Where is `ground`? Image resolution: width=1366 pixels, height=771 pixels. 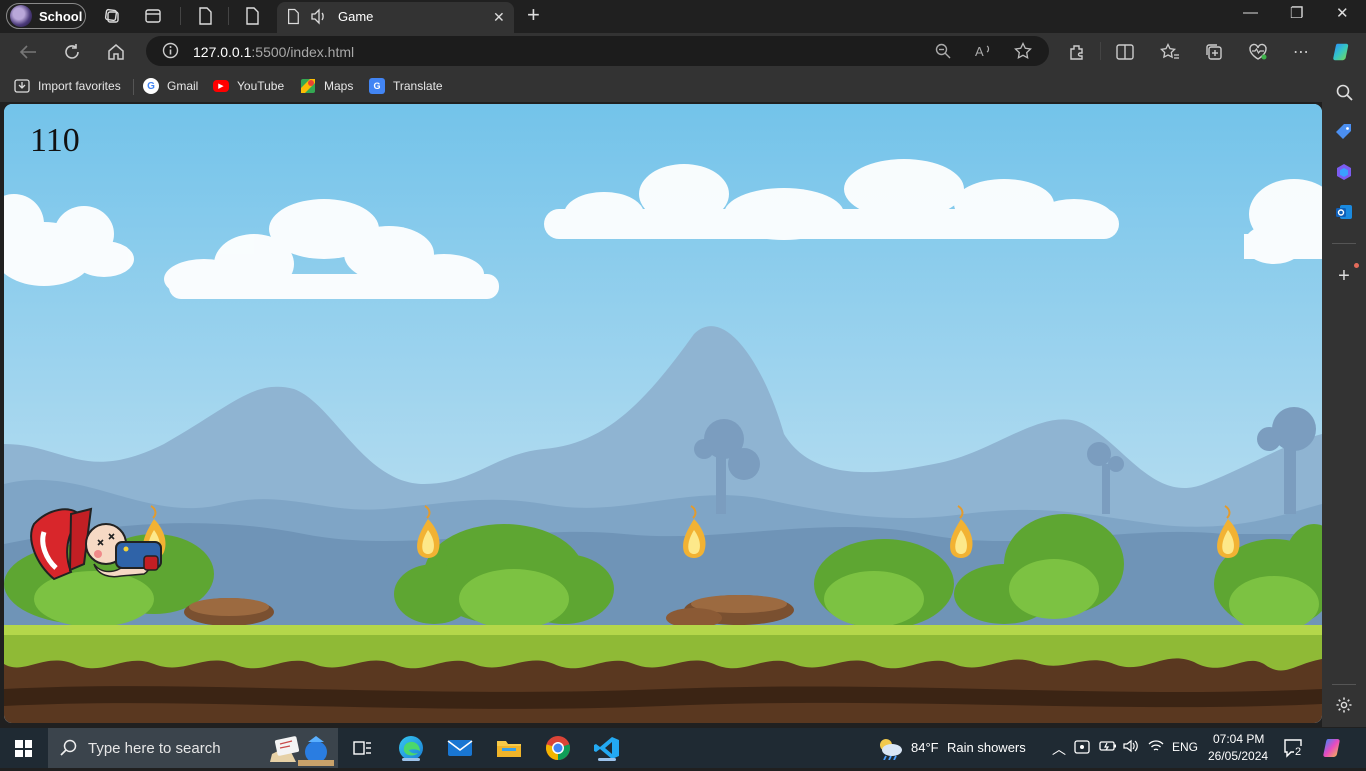
ground is located at coordinates (663, 674).